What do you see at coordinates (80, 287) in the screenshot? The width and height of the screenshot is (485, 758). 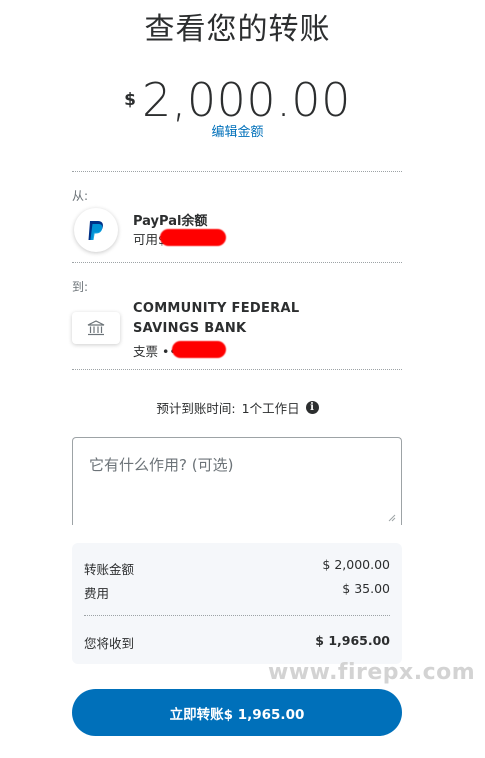 I see `to-label: 到:` at bounding box center [80, 287].